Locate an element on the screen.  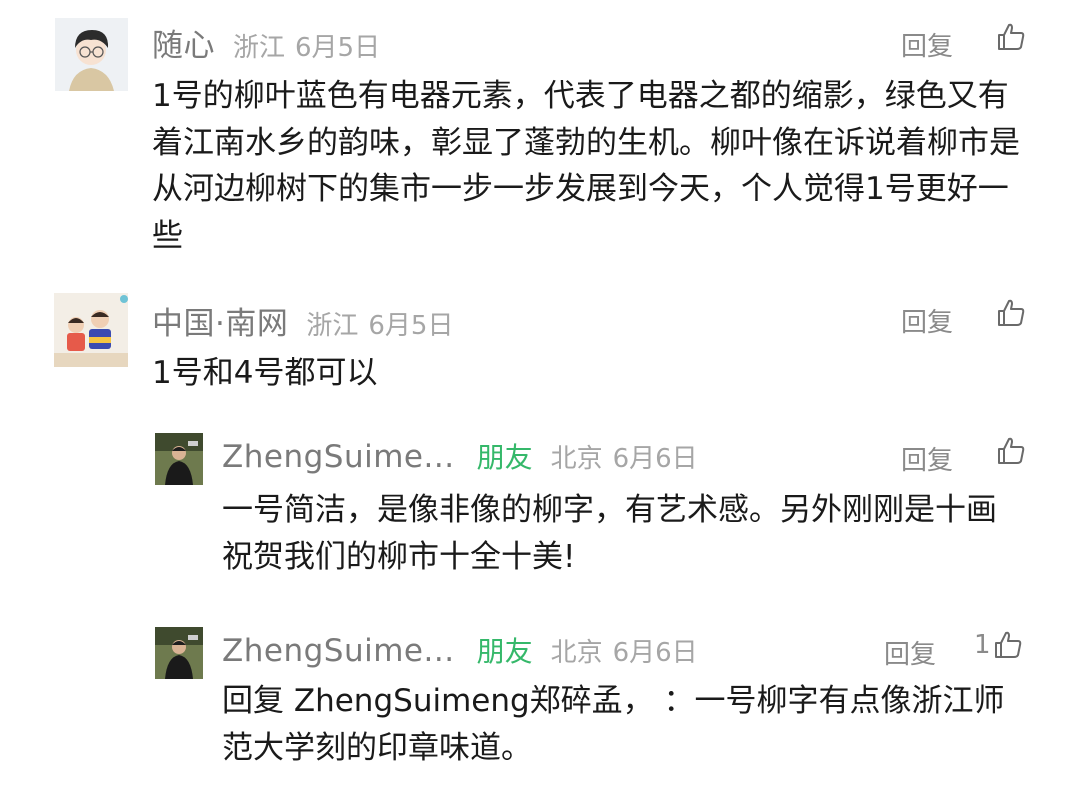
avatar-zhongguo-nanwang is located at coordinates (91, 330).